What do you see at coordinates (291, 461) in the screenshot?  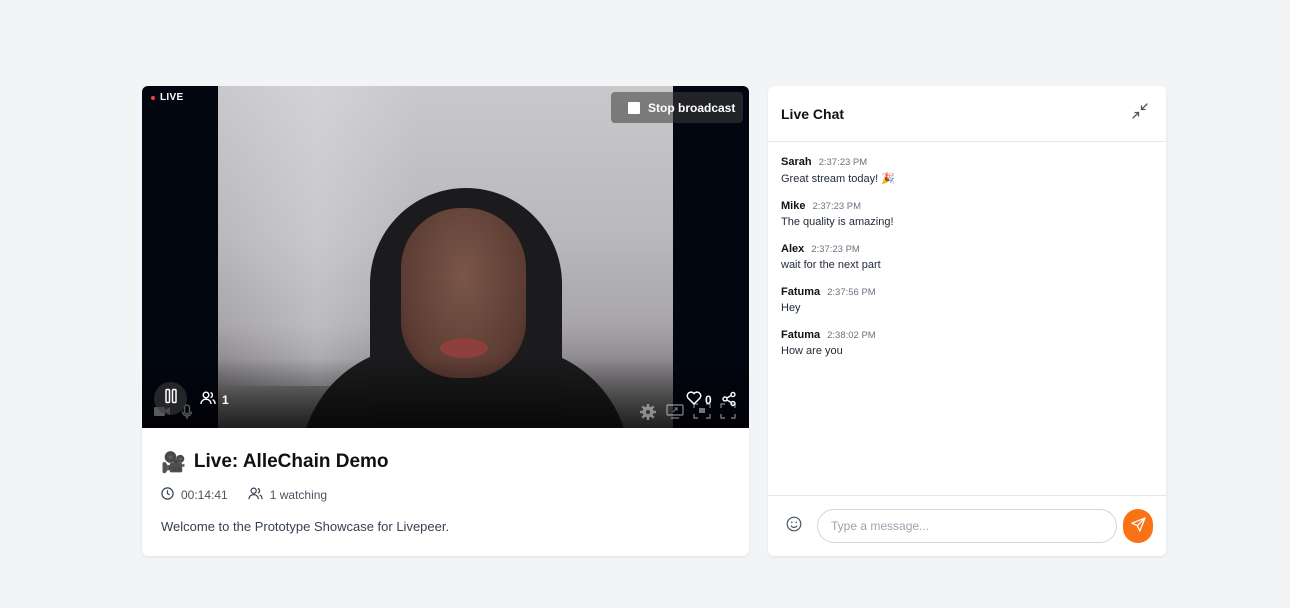 I see `stream-title: Live: AlleChain Demo` at bounding box center [291, 461].